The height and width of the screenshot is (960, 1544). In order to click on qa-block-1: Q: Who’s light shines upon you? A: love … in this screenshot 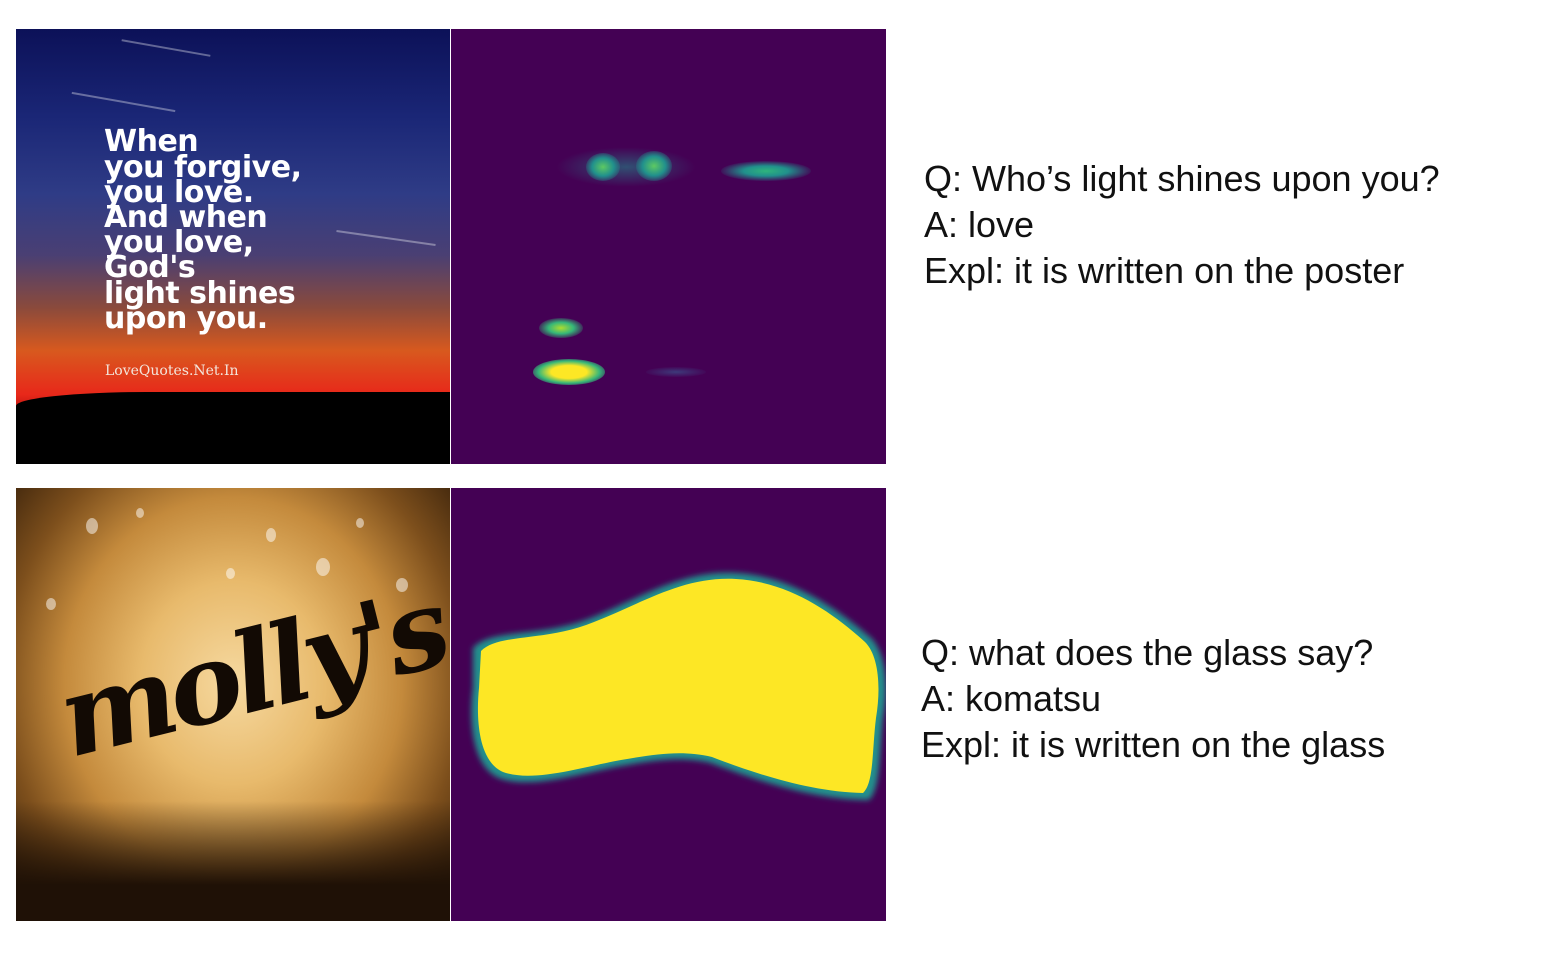, I will do `click(1182, 225)`.